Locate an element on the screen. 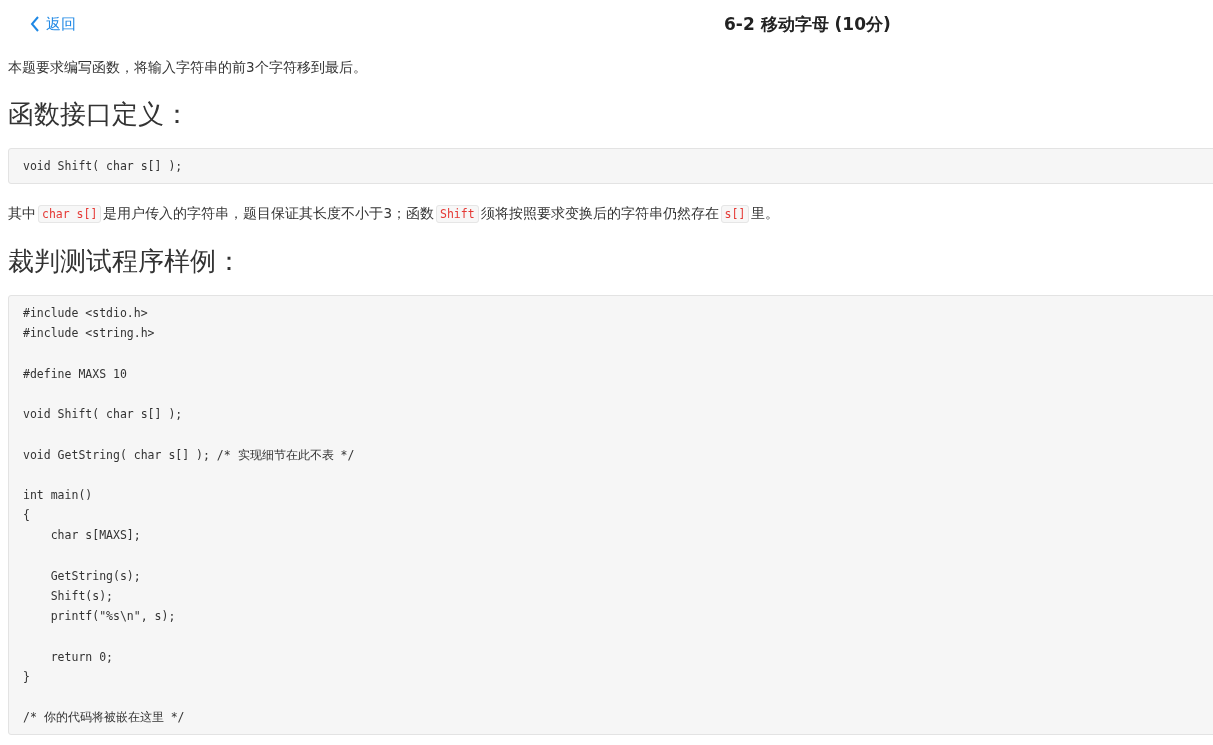 Image resolution: width=1213 pixels, height=745 pixels. paragraph: 其中 char s[] 是用户传入的字符串，题目保证其长度不小于3；函数 Shift 须将按照要求变换后的字符串仍然存在 s[] 里。 is located at coordinates (394, 215).